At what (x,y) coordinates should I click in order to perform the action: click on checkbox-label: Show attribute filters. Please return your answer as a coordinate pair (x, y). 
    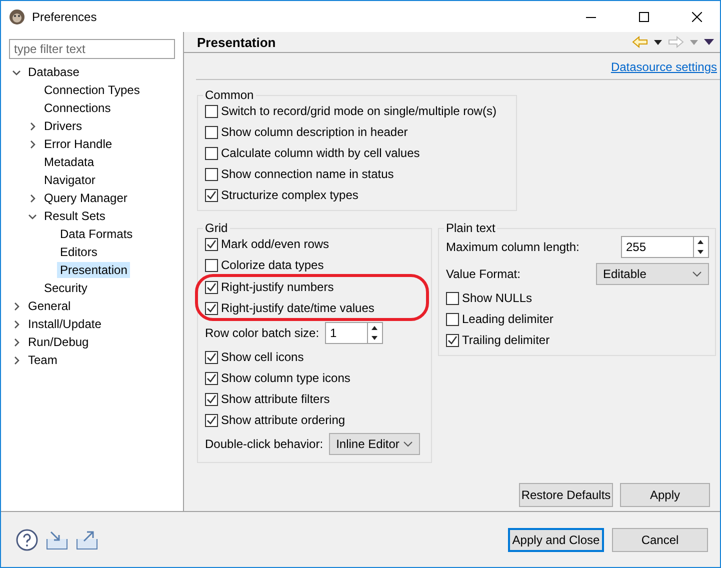
    Looking at the image, I should click on (275, 399).